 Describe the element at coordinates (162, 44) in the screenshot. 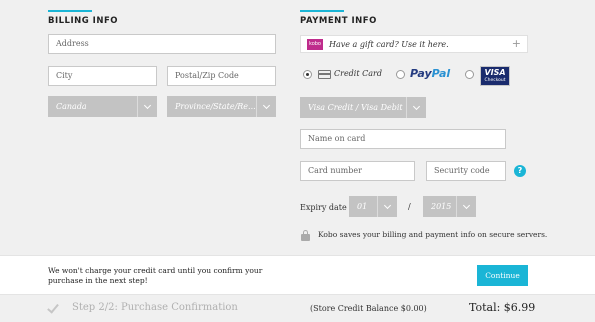

I see `address-input: Address` at that location.